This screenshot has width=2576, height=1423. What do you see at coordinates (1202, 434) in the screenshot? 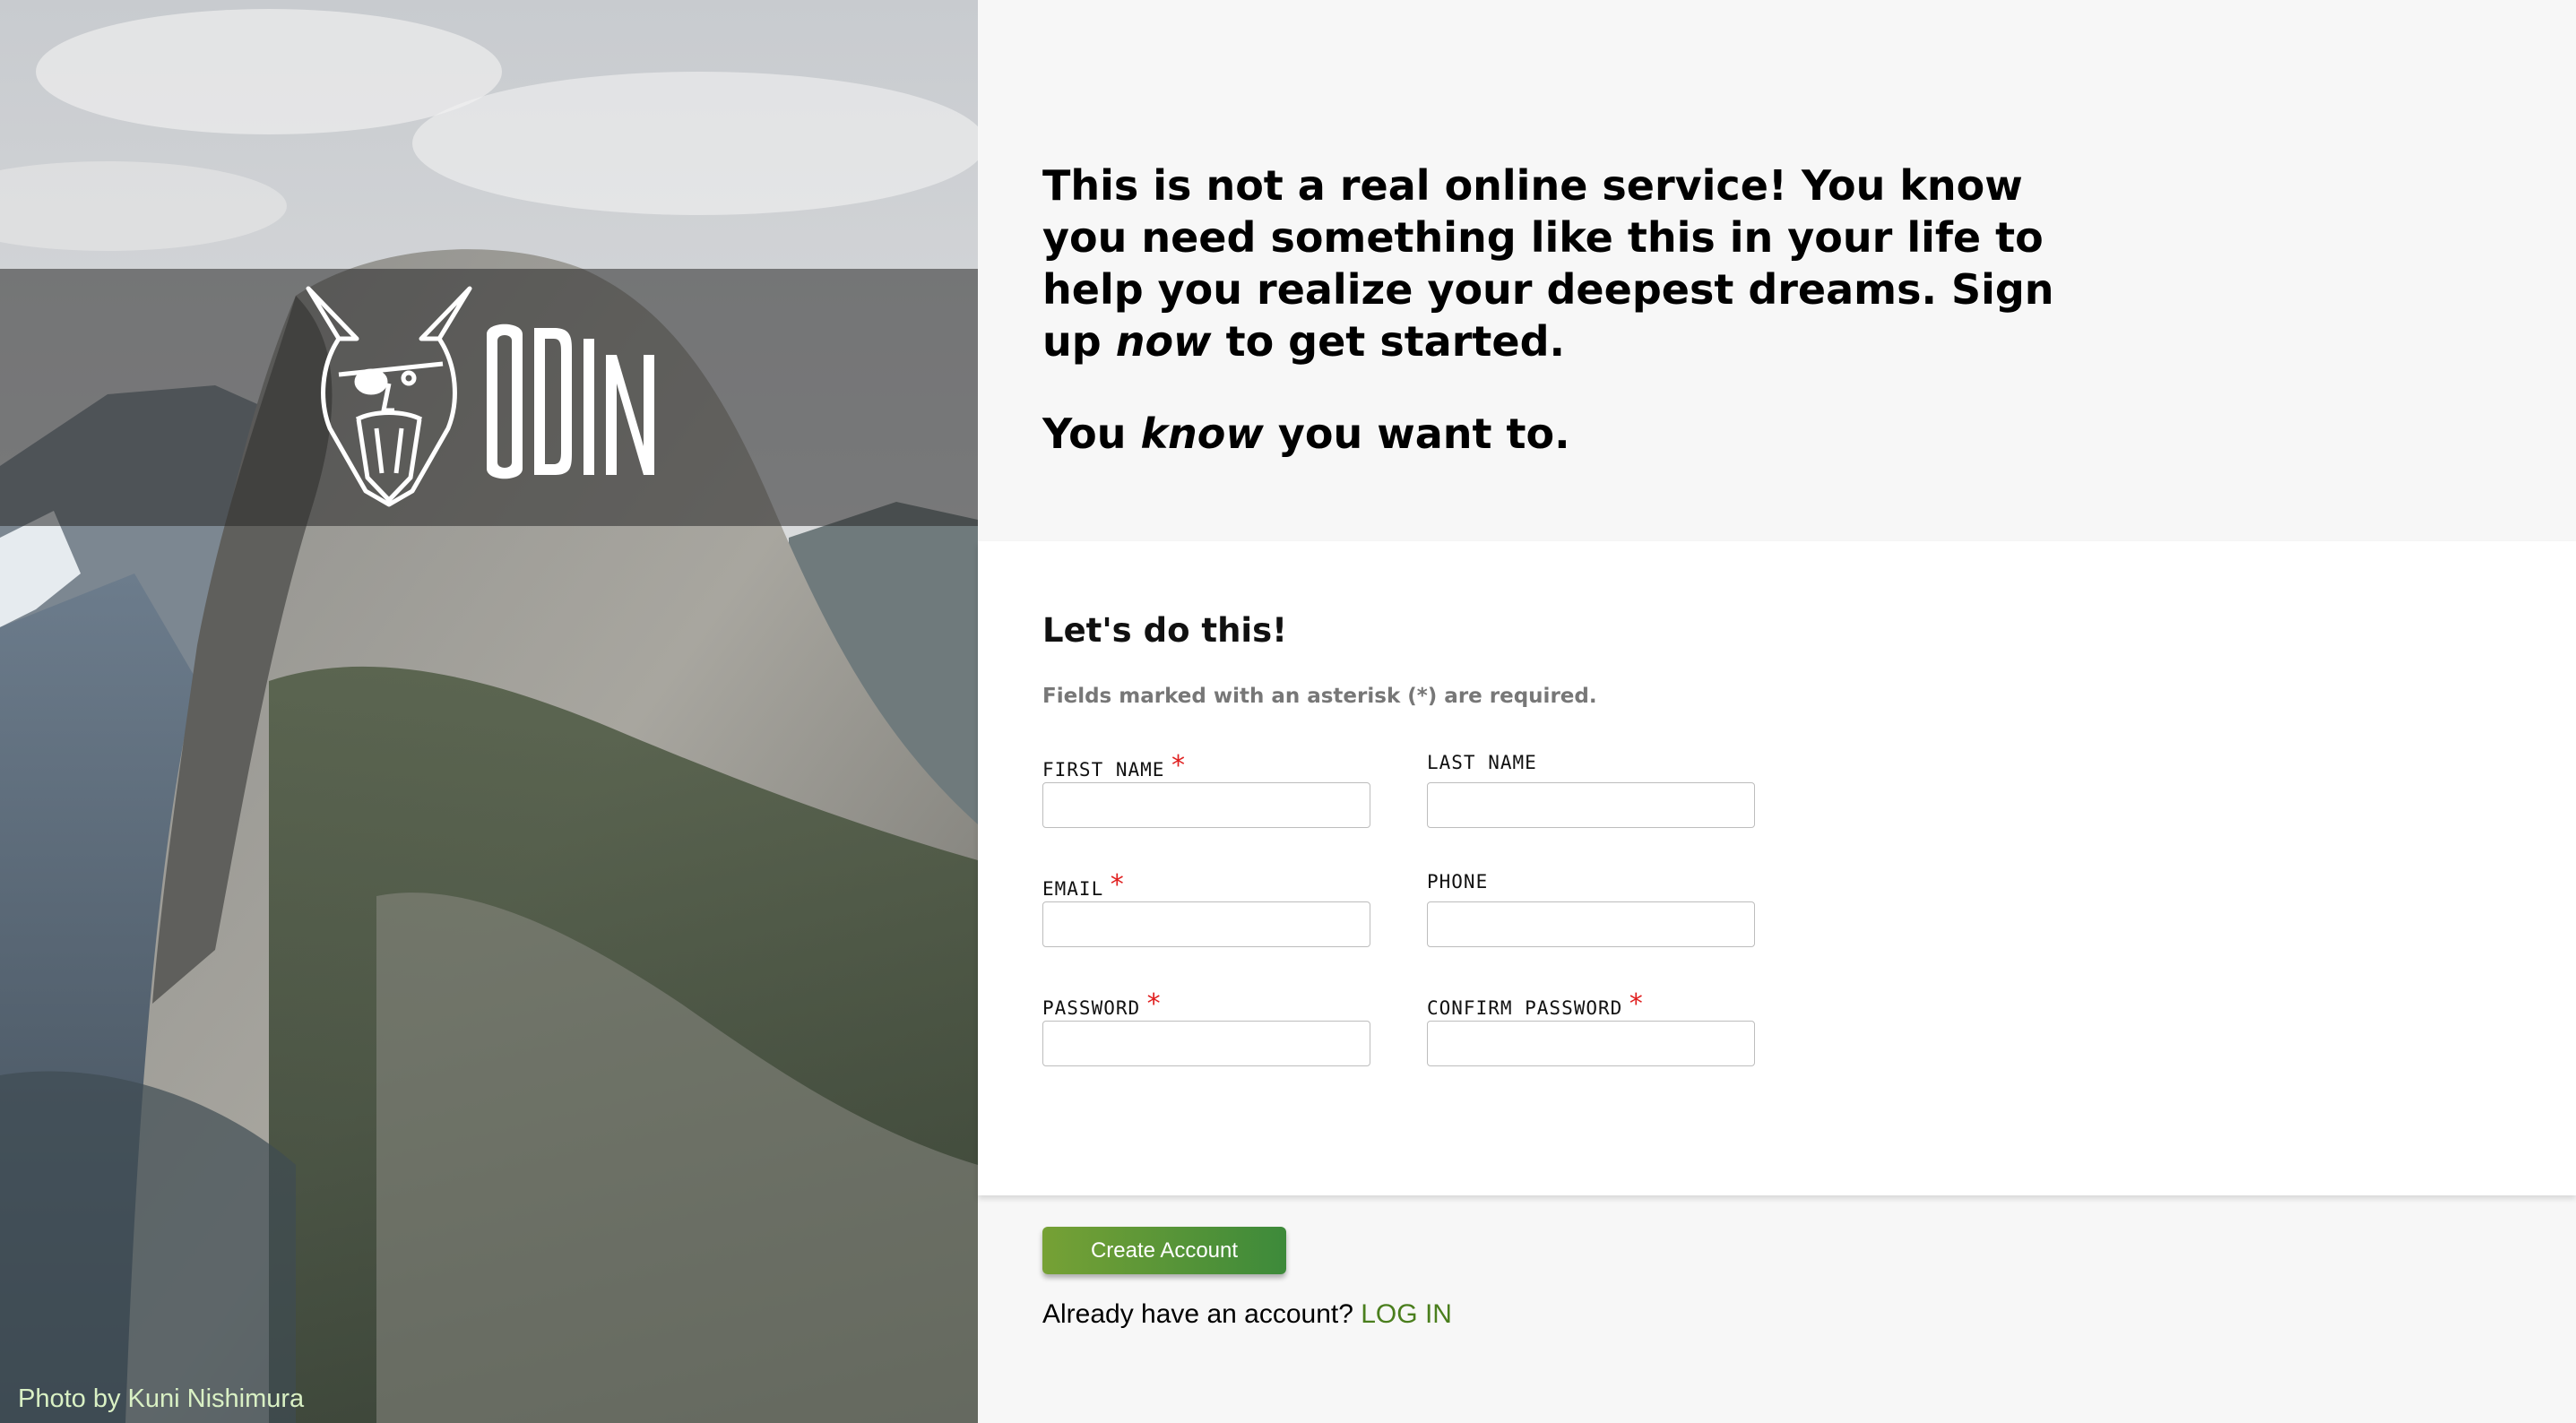
I see `tagline-emphasis: know` at bounding box center [1202, 434].